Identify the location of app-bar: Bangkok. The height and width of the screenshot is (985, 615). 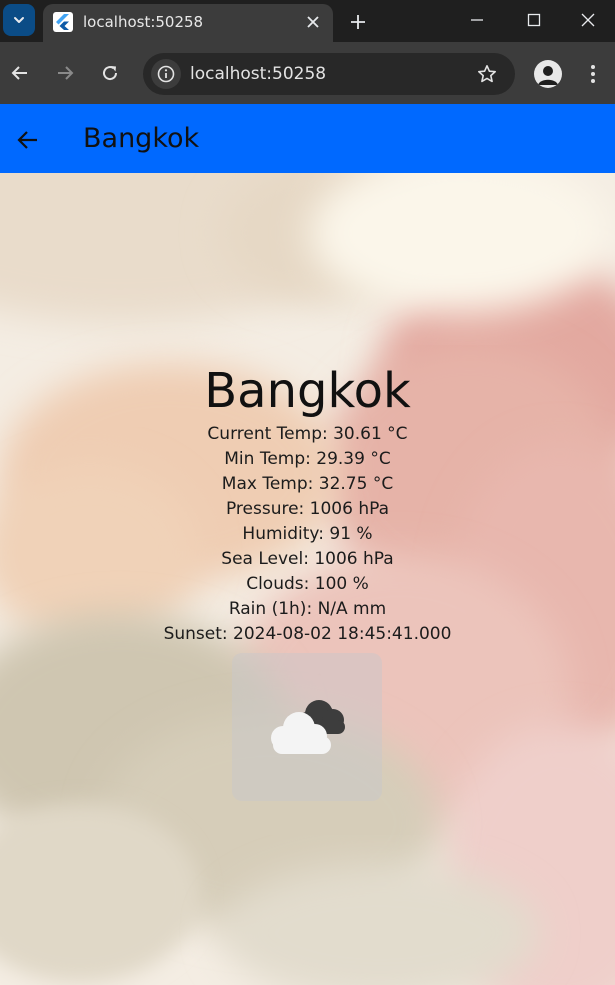
(307, 138).